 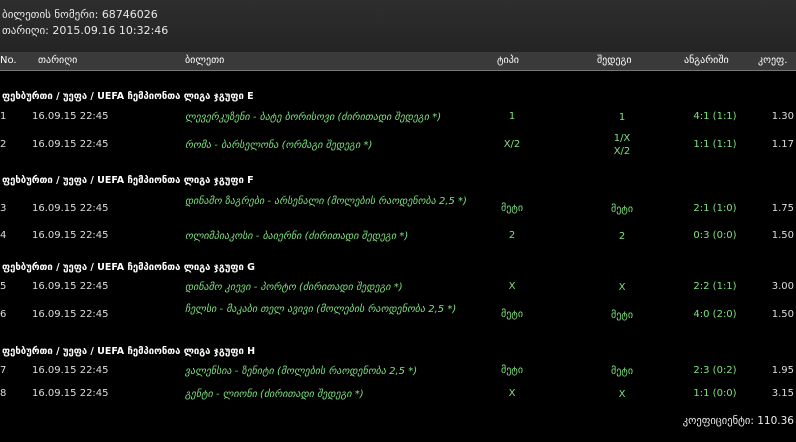 What do you see at coordinates (3, 144) in the screenshot?
I see `row-no: 2` at bounding box center [3, 144].